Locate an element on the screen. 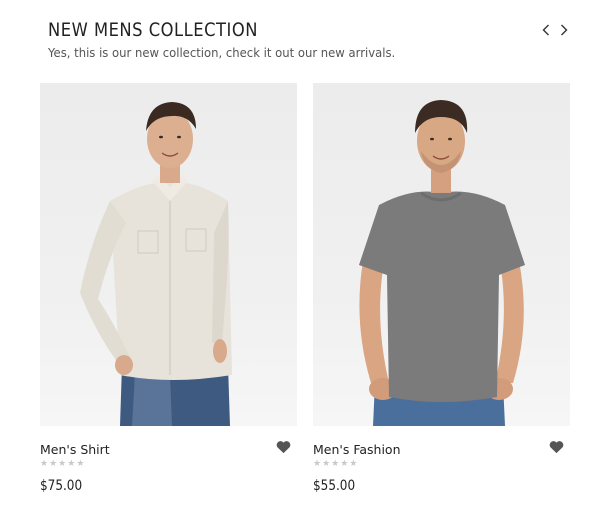 Image resolution: width=611 pixels, height=515 pixels. carousel-next-button is located at coordinates (564, 30).